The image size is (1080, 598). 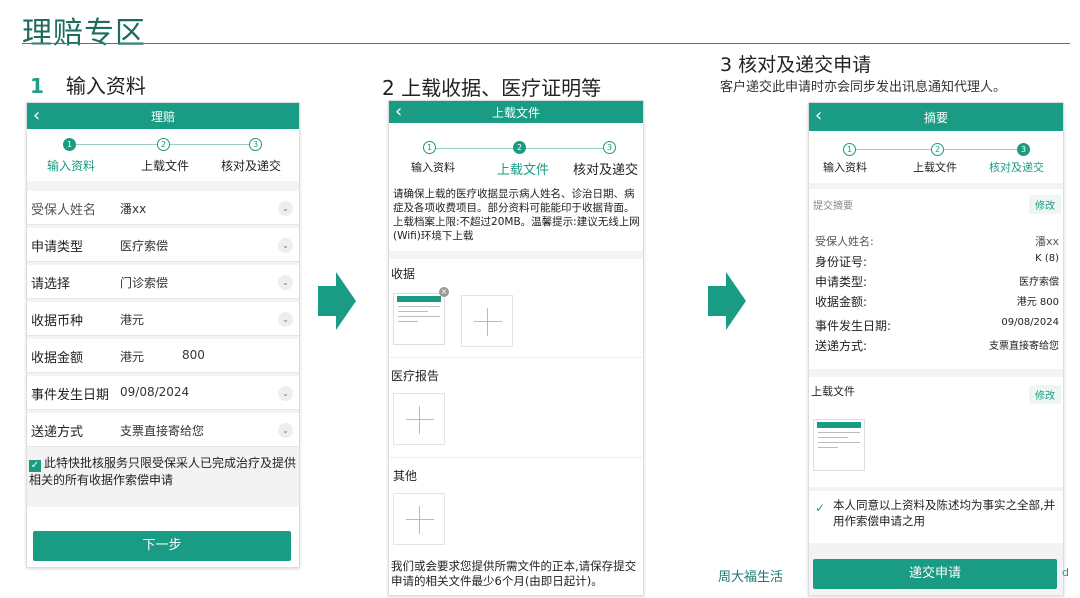 What do you see at coordinates (163, 208) in the screenshot?
I see `field-insured-name: 受保人姓名 潘xx ⌄` at bounding box center [163, 208].